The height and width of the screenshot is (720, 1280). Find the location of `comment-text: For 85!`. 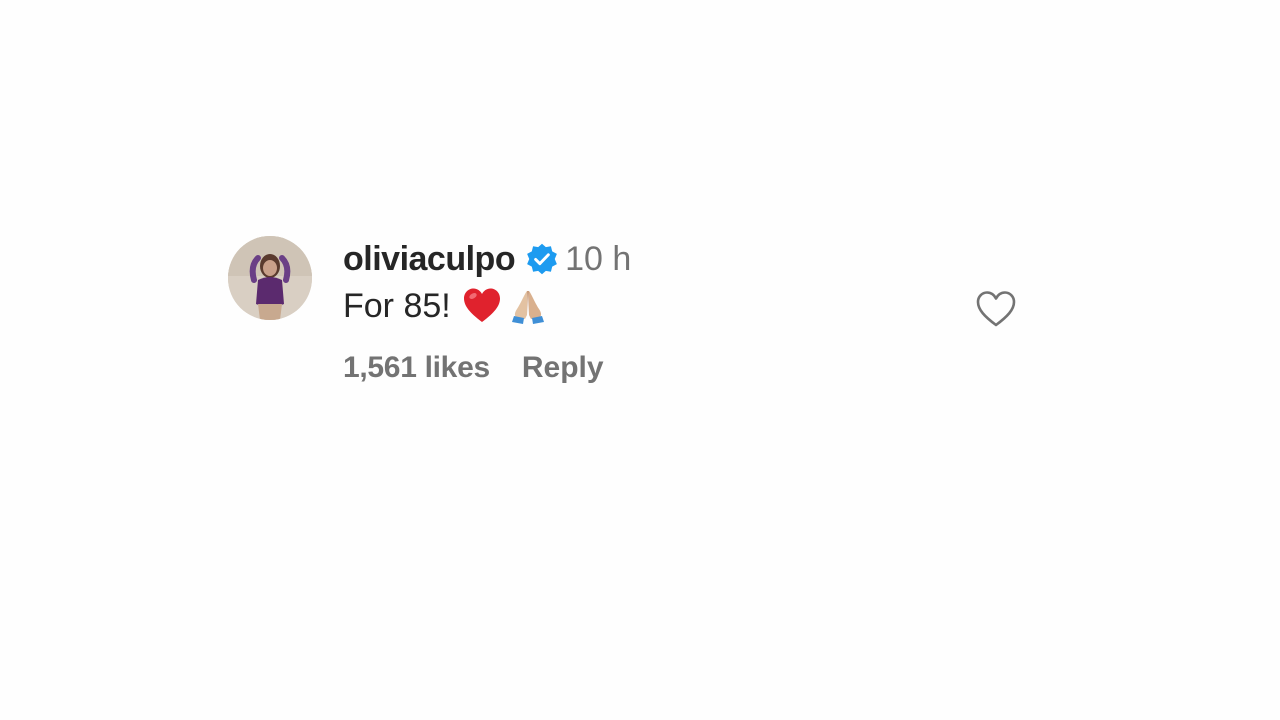

comment-text: For 85! is located at coordinates (397, 305).